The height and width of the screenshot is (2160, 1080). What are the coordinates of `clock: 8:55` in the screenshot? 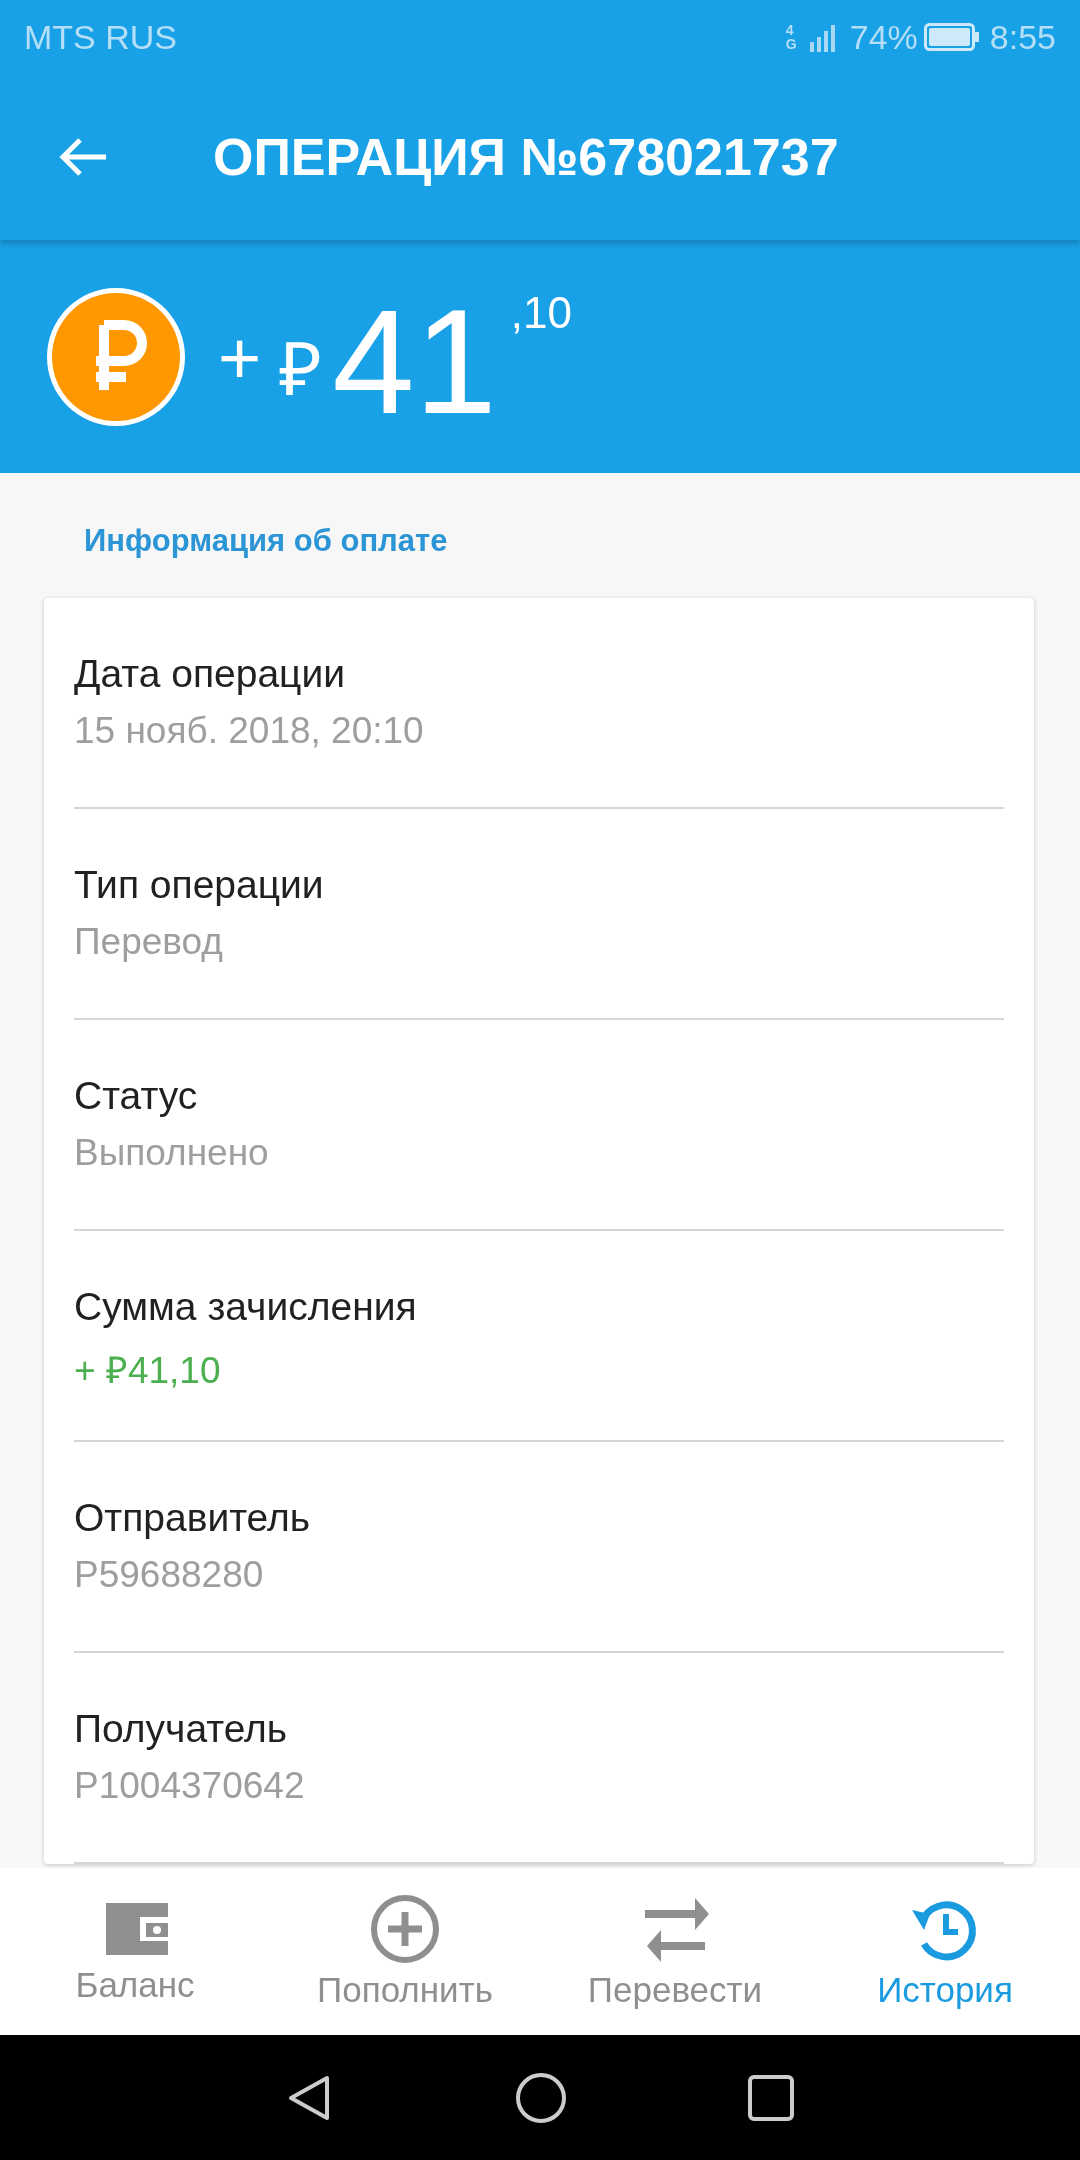 It's located at (1022, 37).